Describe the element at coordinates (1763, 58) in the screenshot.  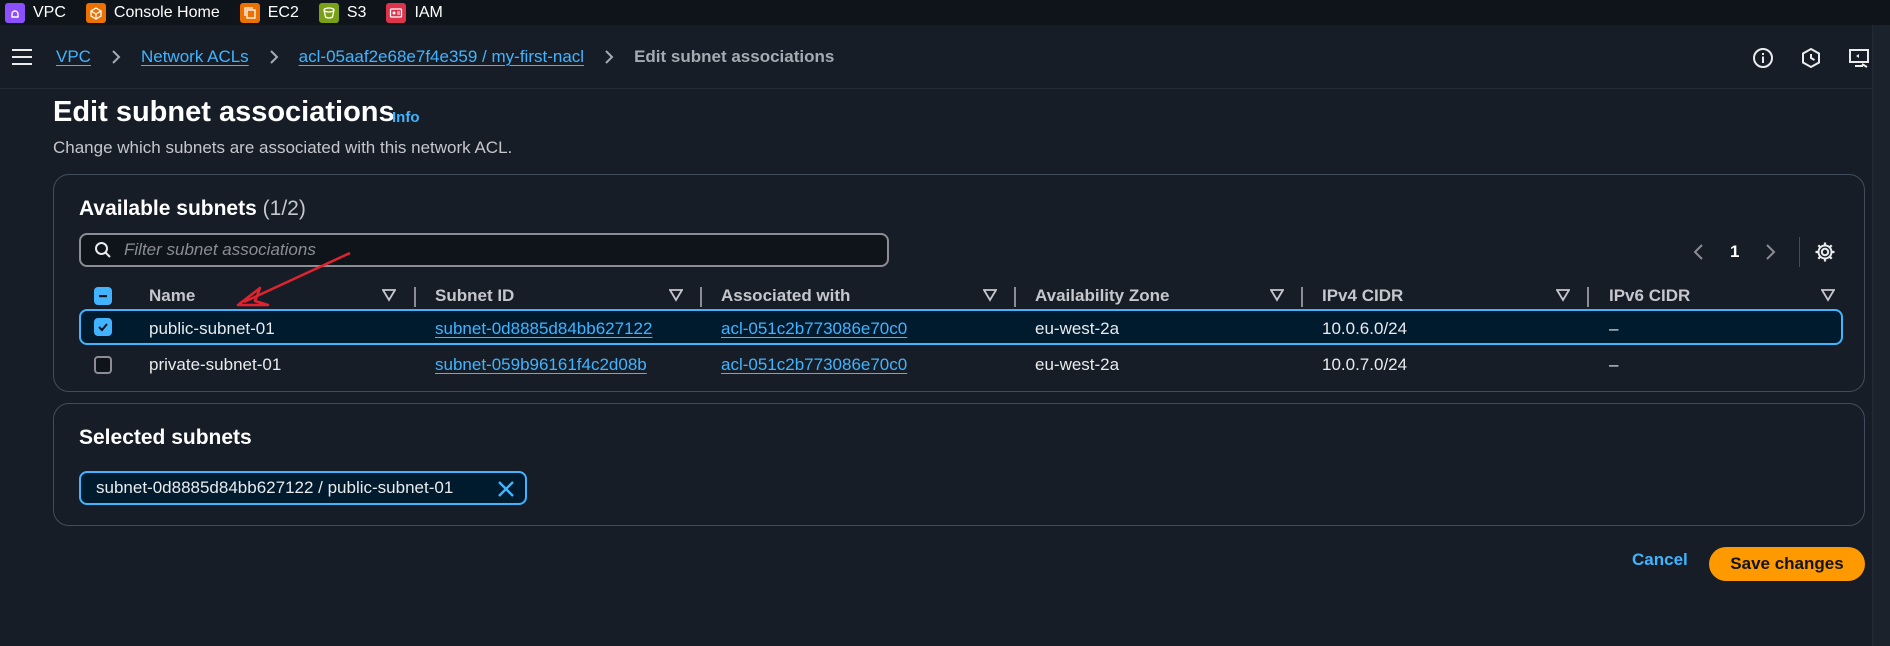
I see `info-circle-icon` at that location.